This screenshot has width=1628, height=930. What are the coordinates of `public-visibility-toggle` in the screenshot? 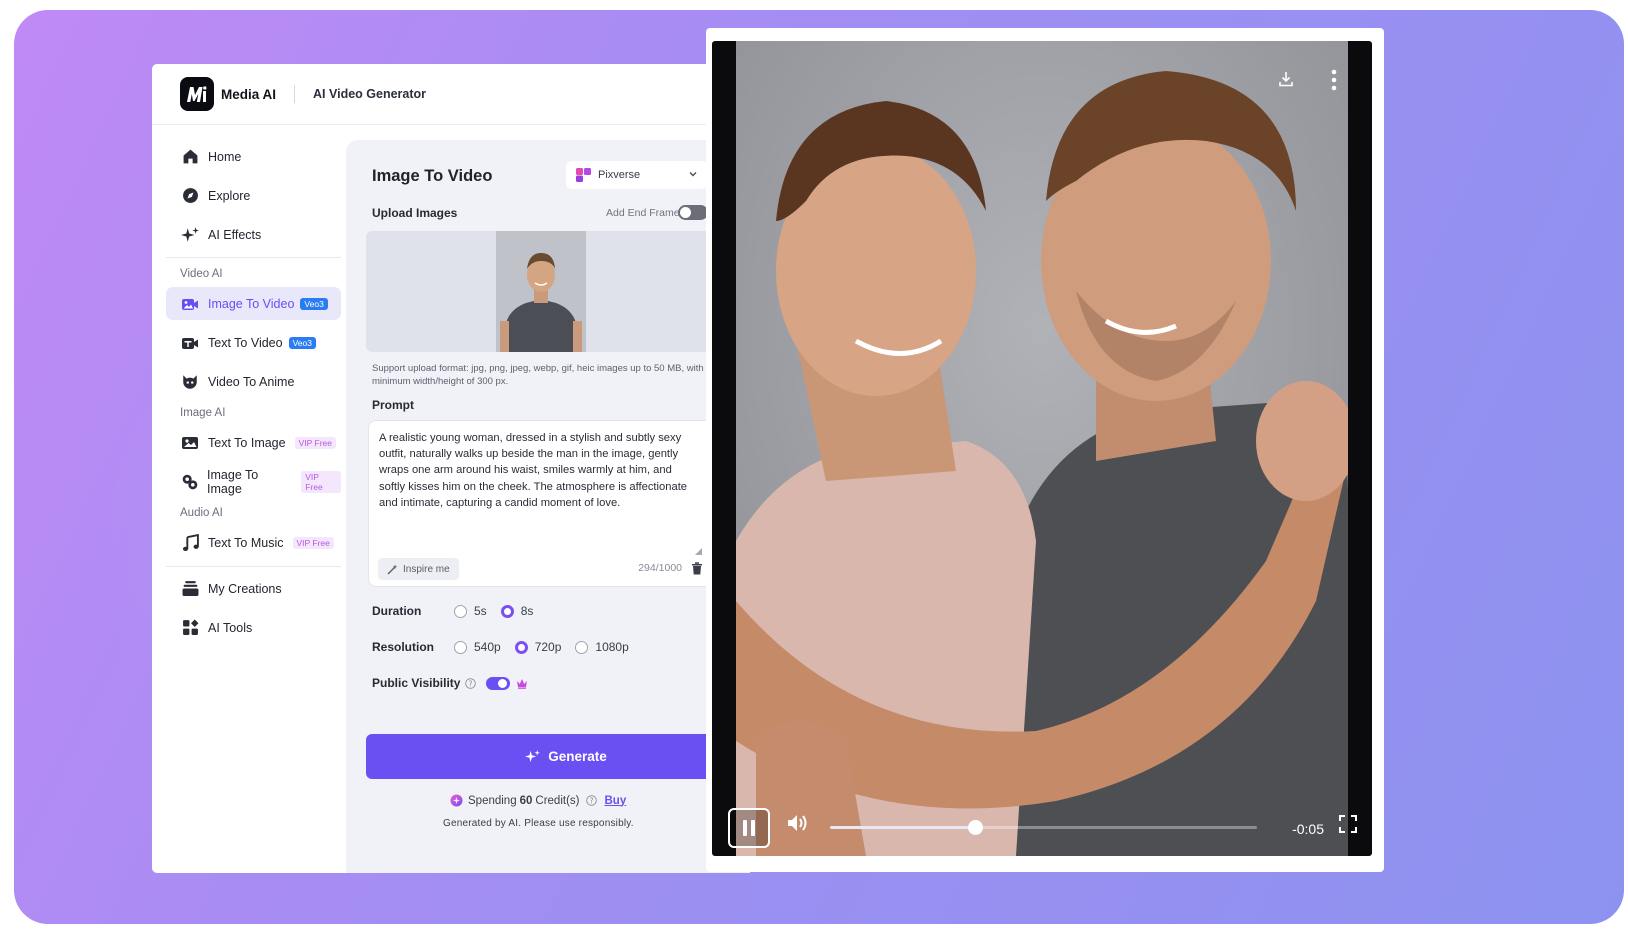 It's located at (498, 683).